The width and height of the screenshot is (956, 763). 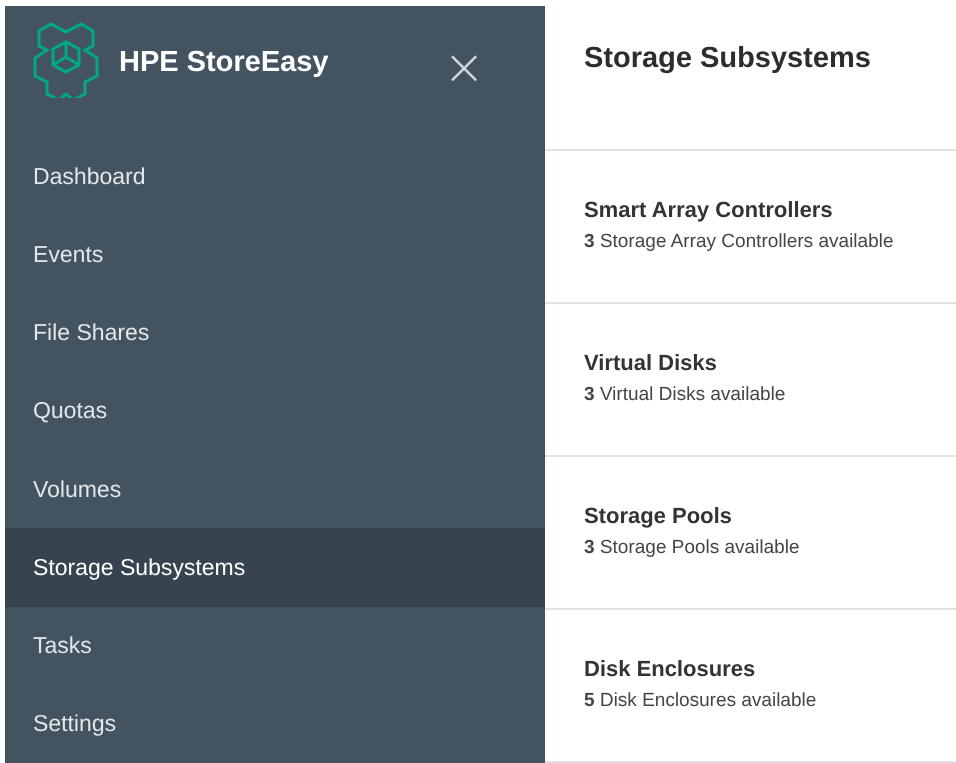 What do you see at coordinates (692, 547) in the screenshot?
I see `card-summary: 3 Storage Pools available` at bounding box center [692, 547].